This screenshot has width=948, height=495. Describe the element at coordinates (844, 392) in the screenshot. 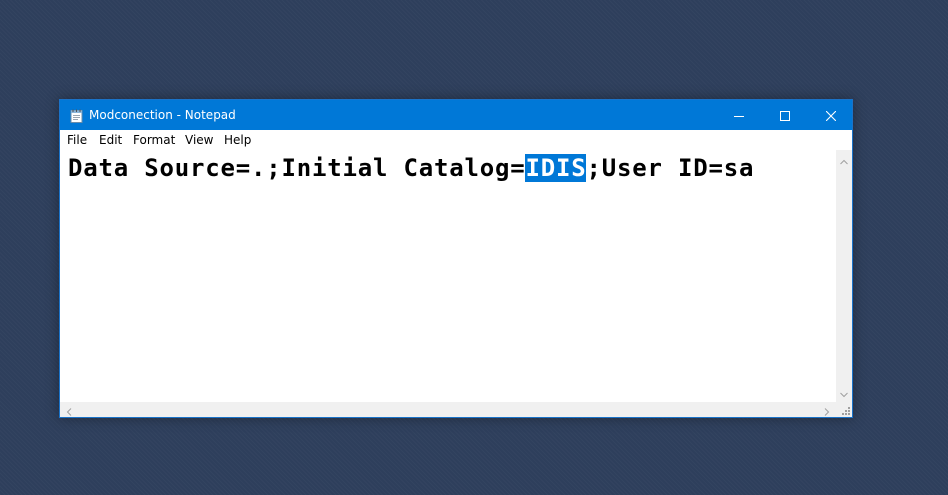

I see `scroll-down-arrow-icon` at that location.